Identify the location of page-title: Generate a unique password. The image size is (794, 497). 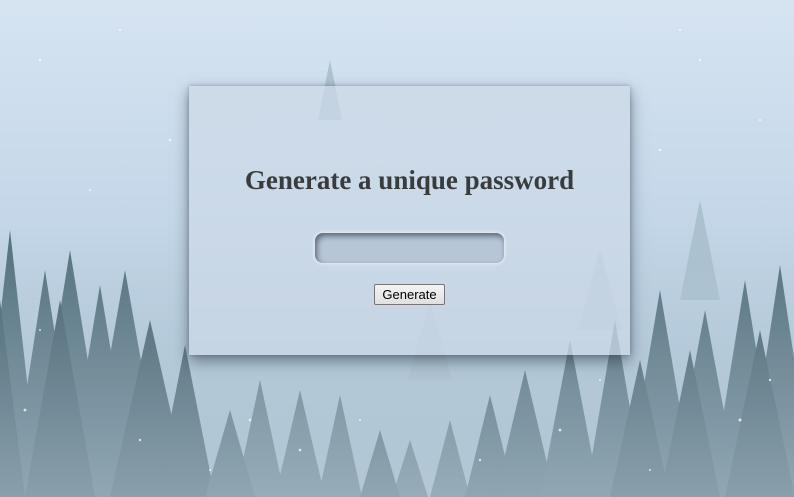
(409, 180).